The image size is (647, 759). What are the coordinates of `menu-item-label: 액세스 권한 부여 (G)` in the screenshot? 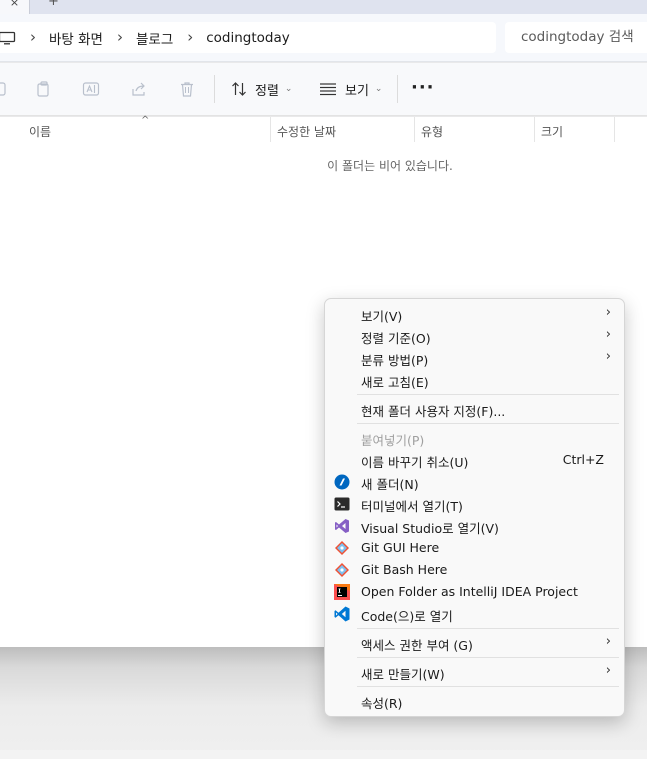 It's located at (417, 645).